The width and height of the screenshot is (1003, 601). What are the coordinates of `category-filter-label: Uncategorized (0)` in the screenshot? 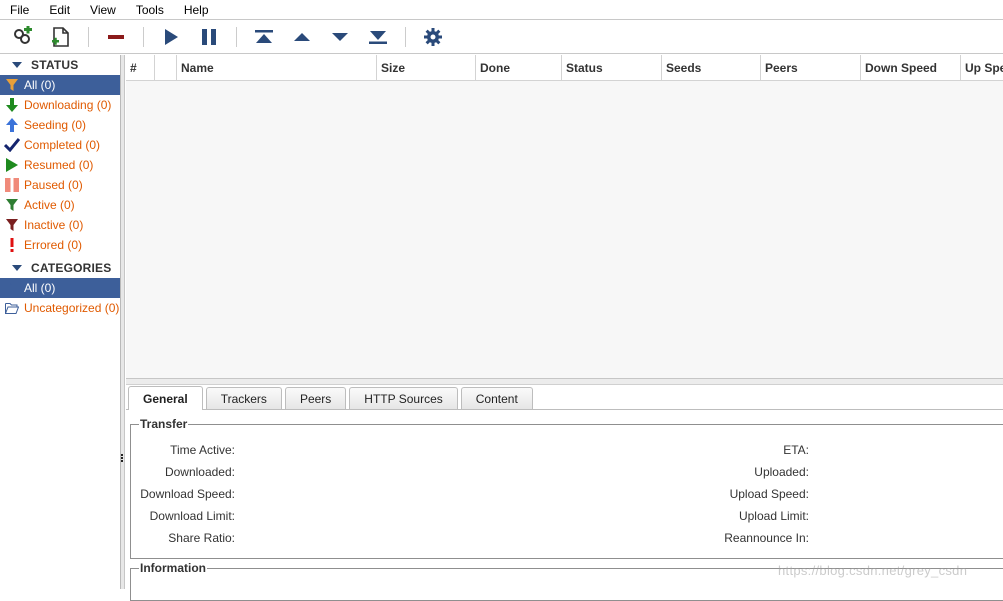 It's located at (72, 308).